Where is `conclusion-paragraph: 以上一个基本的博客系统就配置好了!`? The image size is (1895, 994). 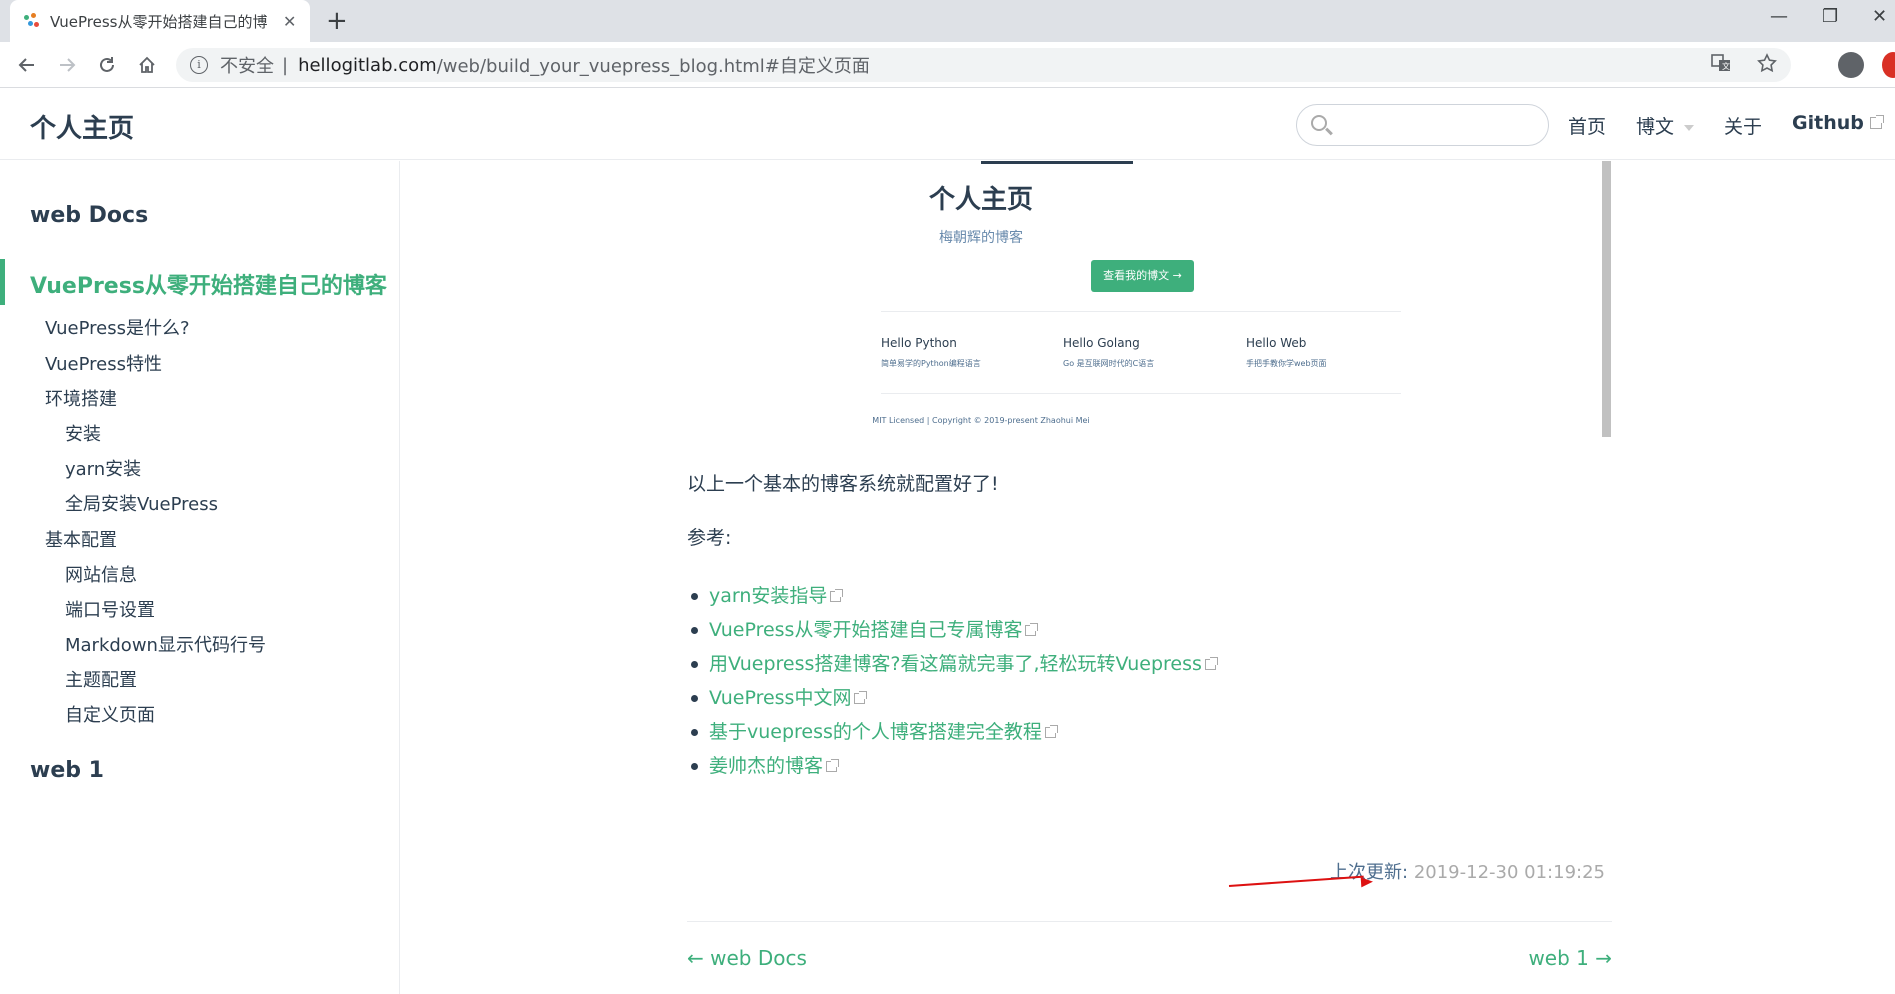 conclusion-paragraph: 以上一个基本的博客系统就配置好了! is located at coordinates (843, 484).